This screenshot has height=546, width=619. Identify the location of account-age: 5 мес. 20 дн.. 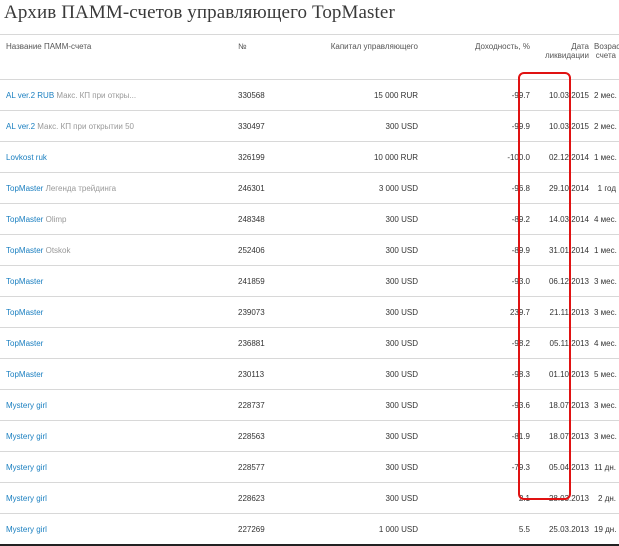
(606, 374).